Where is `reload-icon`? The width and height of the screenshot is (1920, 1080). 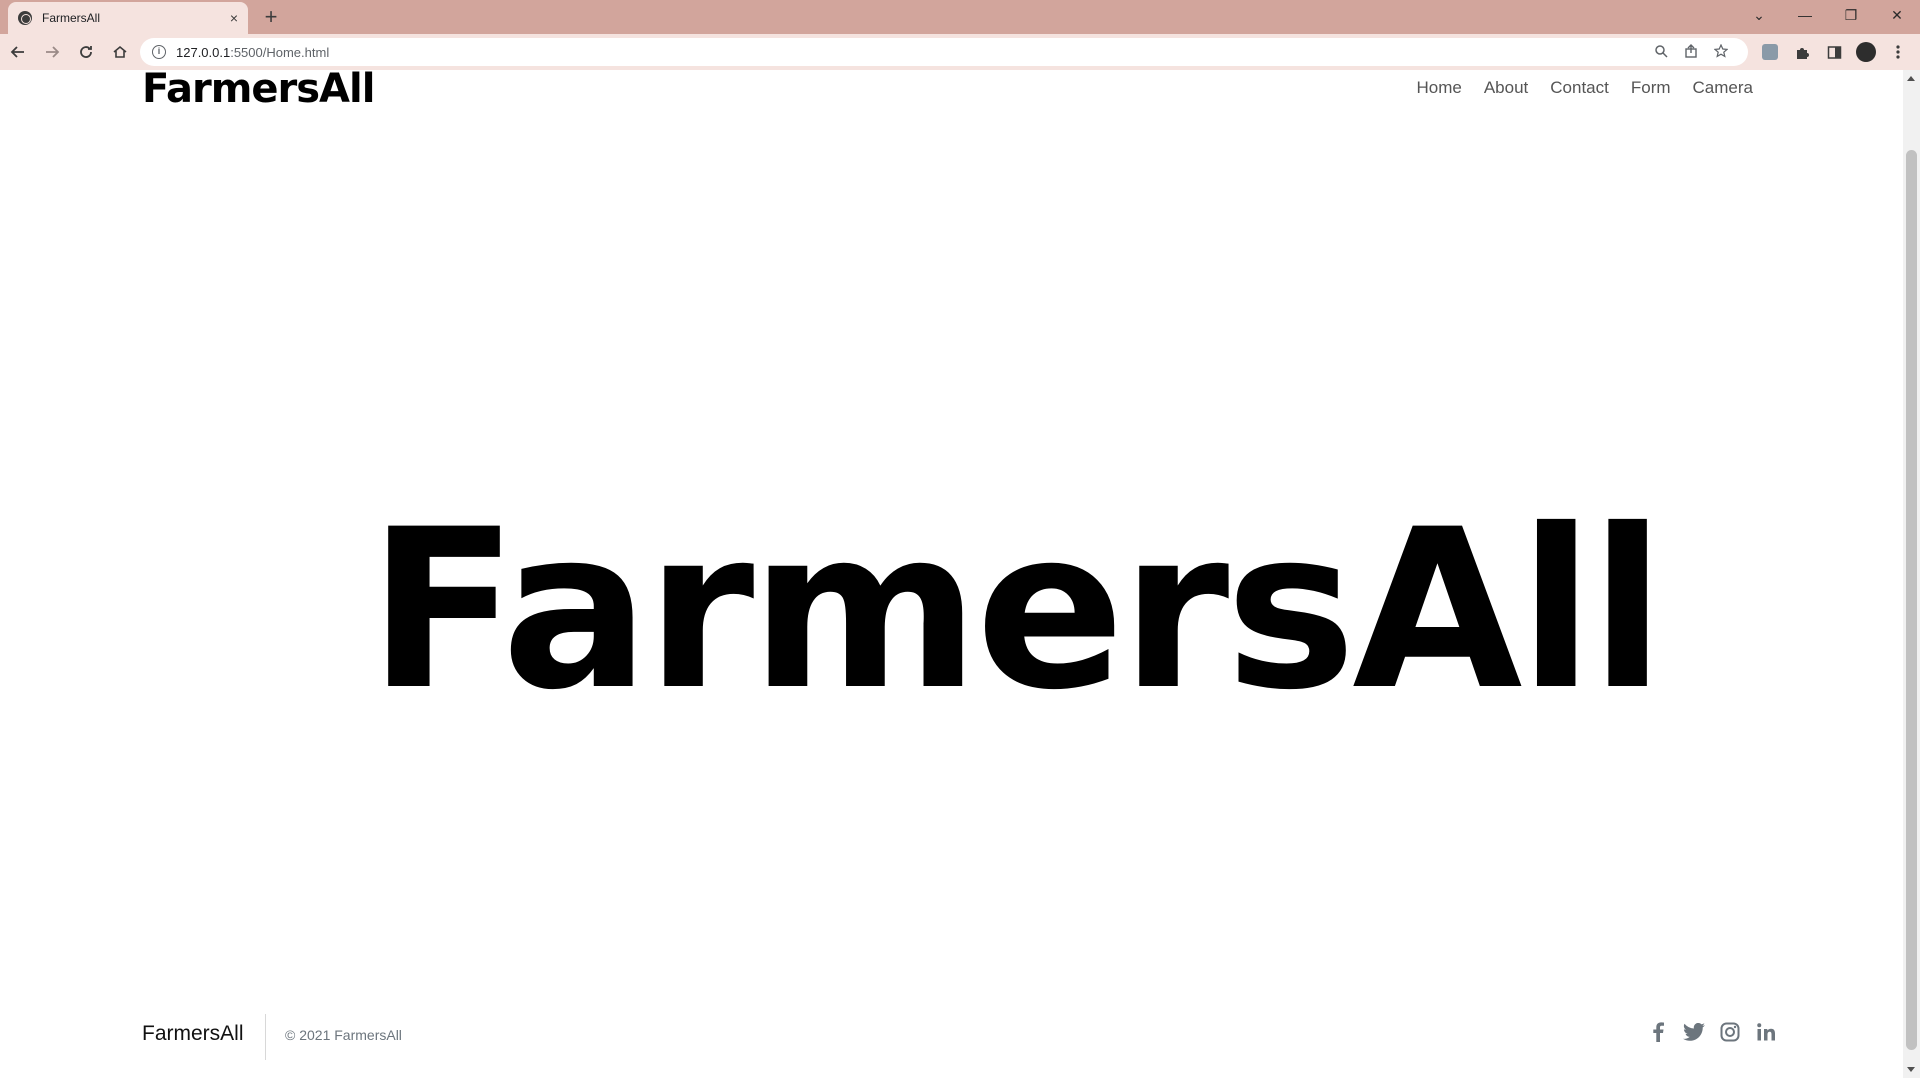
reload-icon is located at coordinates (86, 52).